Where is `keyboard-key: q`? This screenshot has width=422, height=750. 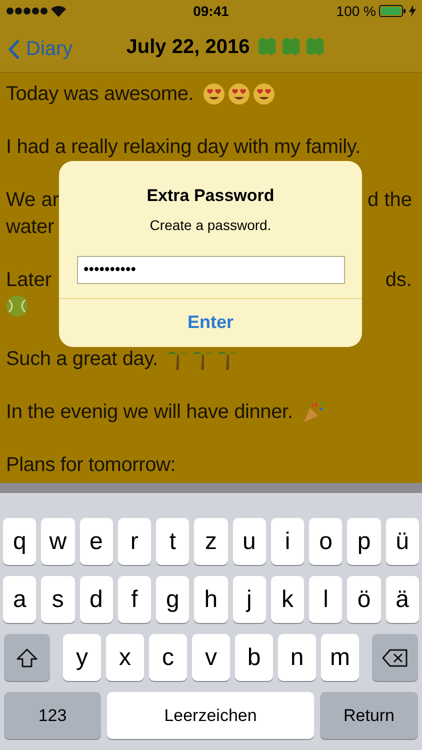 keyboard-key: q is located at coordinates (19, 541).